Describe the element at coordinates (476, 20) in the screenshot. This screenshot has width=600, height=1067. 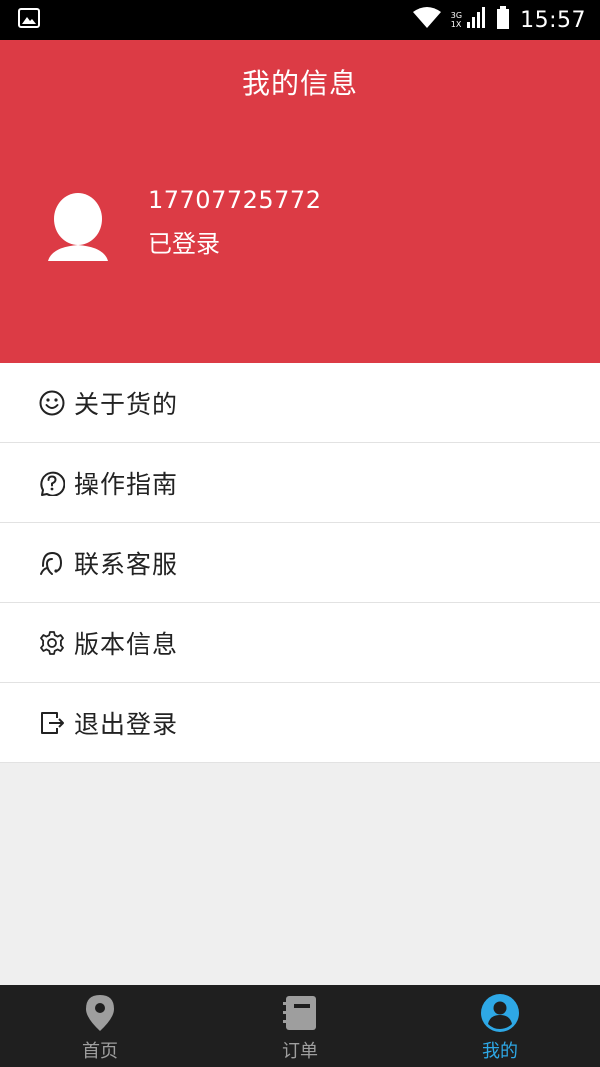
I see `signal-icon` at that location.